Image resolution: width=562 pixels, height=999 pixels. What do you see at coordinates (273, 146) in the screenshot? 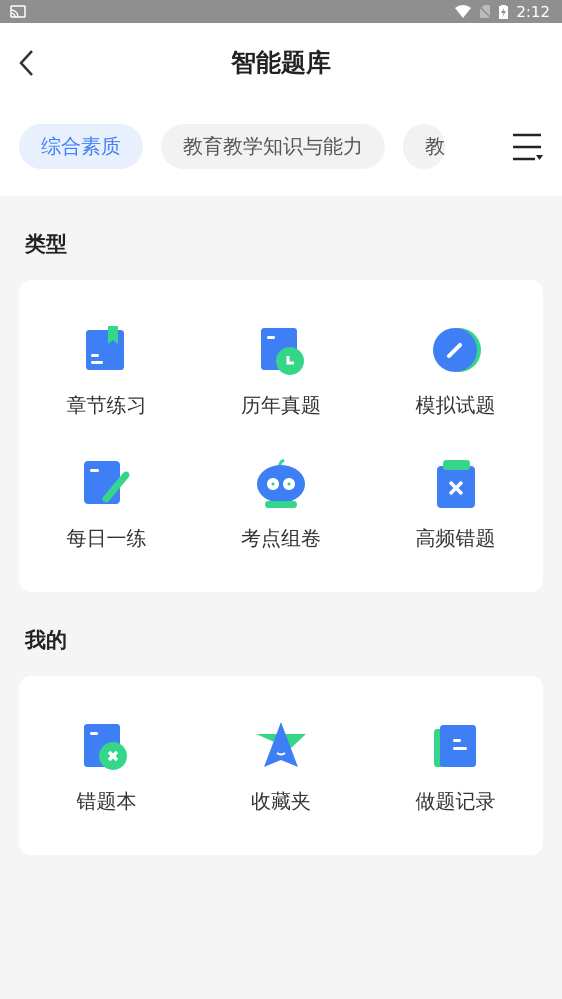
I see `category-tab: 教育教学知识与能力` at bounding box center [273, 146].